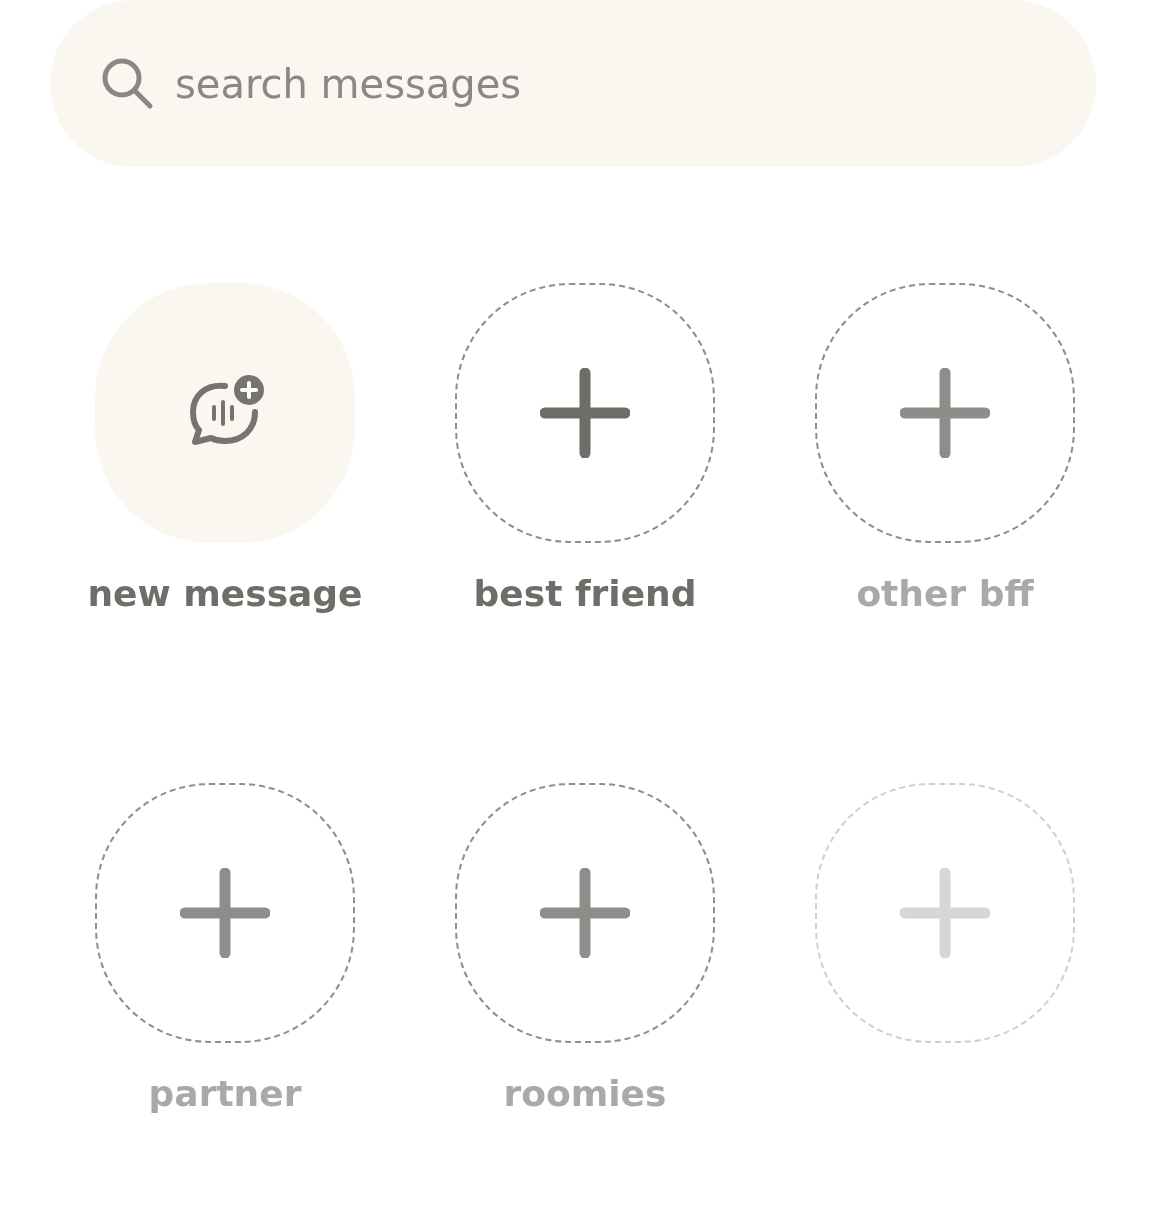 The height and width of the screenshot is (1210, 1170). Describe the element at coordinates (225, 1093) in the screenshot. I see `tile-label: partner` at that location.